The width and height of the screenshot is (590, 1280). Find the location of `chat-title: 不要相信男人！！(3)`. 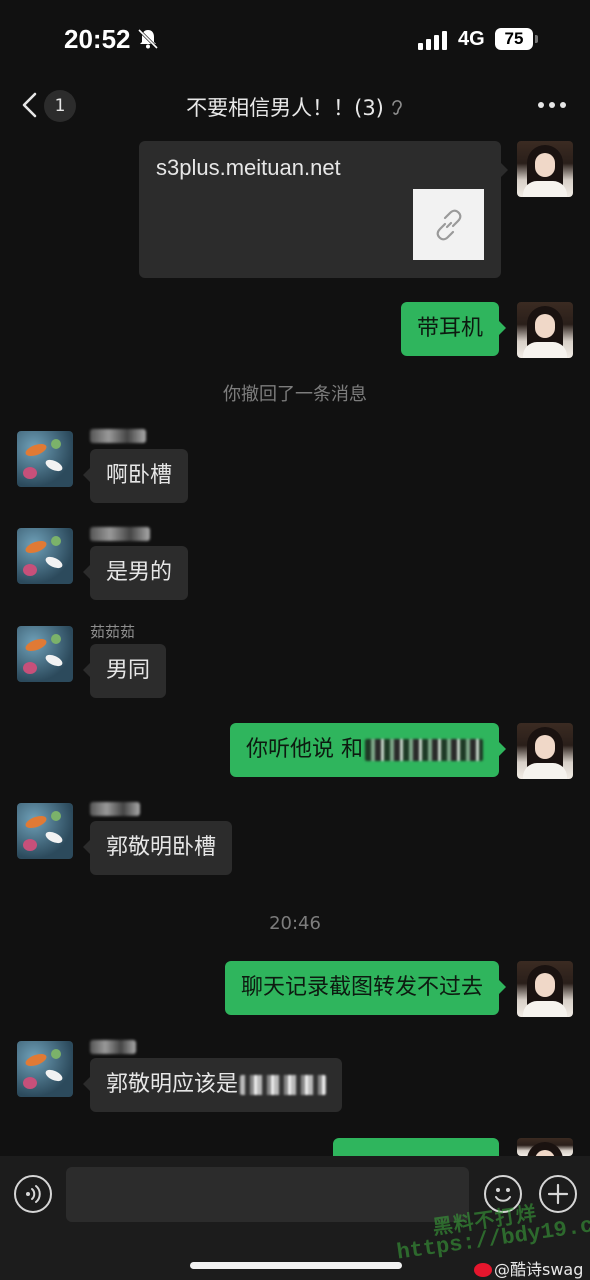

chat-title: 不要相信男人！！(3) is located at coordinates (295, 107).